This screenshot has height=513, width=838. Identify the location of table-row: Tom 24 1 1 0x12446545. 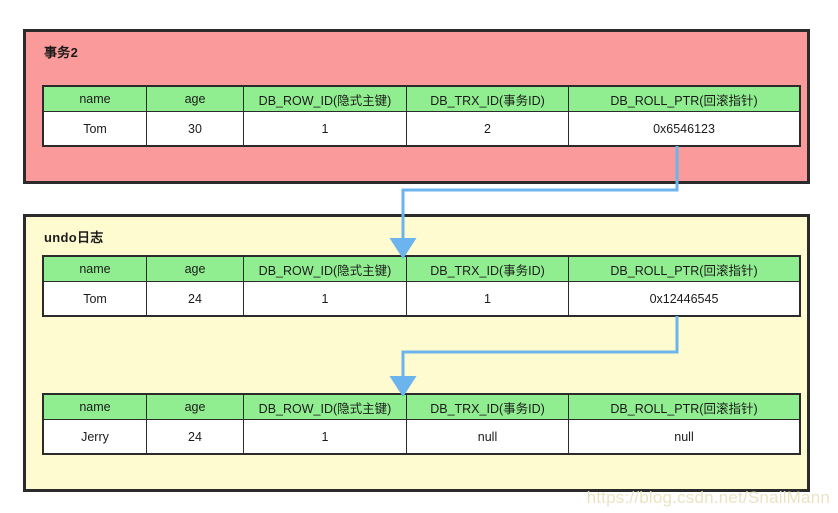
(421, 299).